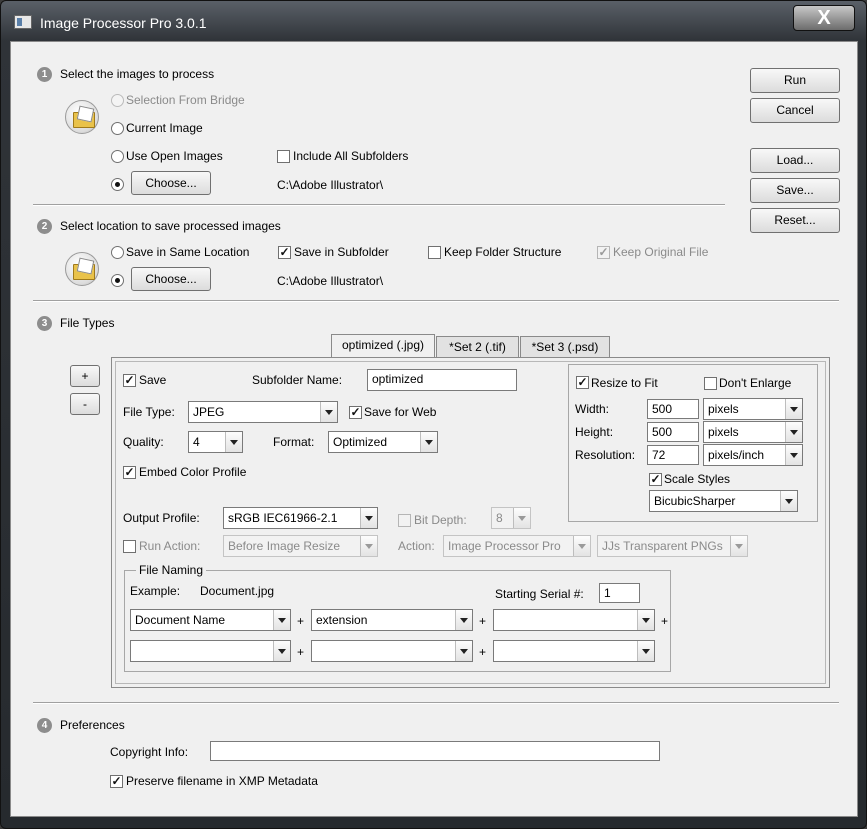  I want to click on file-type-label: File Type:, so click(149, 412).